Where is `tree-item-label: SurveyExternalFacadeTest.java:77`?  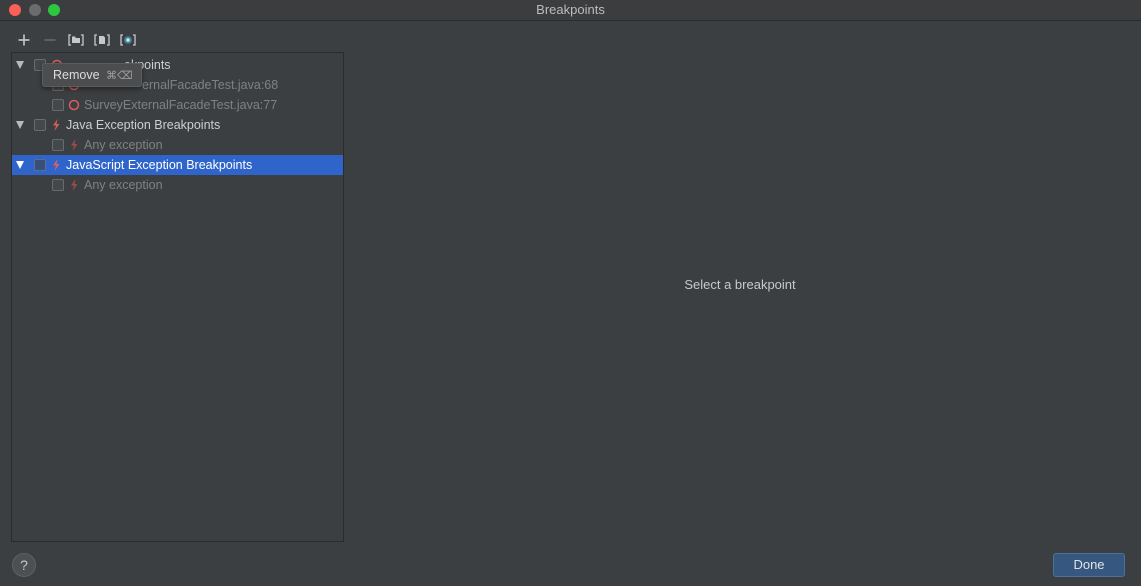 tree-item-label: SurveyExternalFacadeTest.java:77 is located at coordinates (181, 105).